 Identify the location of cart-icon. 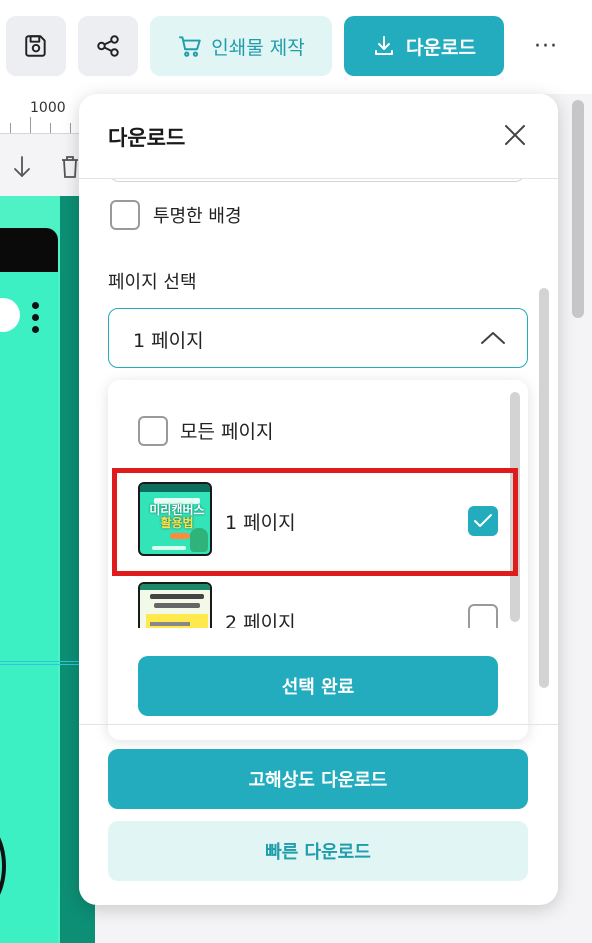
(190, 46).